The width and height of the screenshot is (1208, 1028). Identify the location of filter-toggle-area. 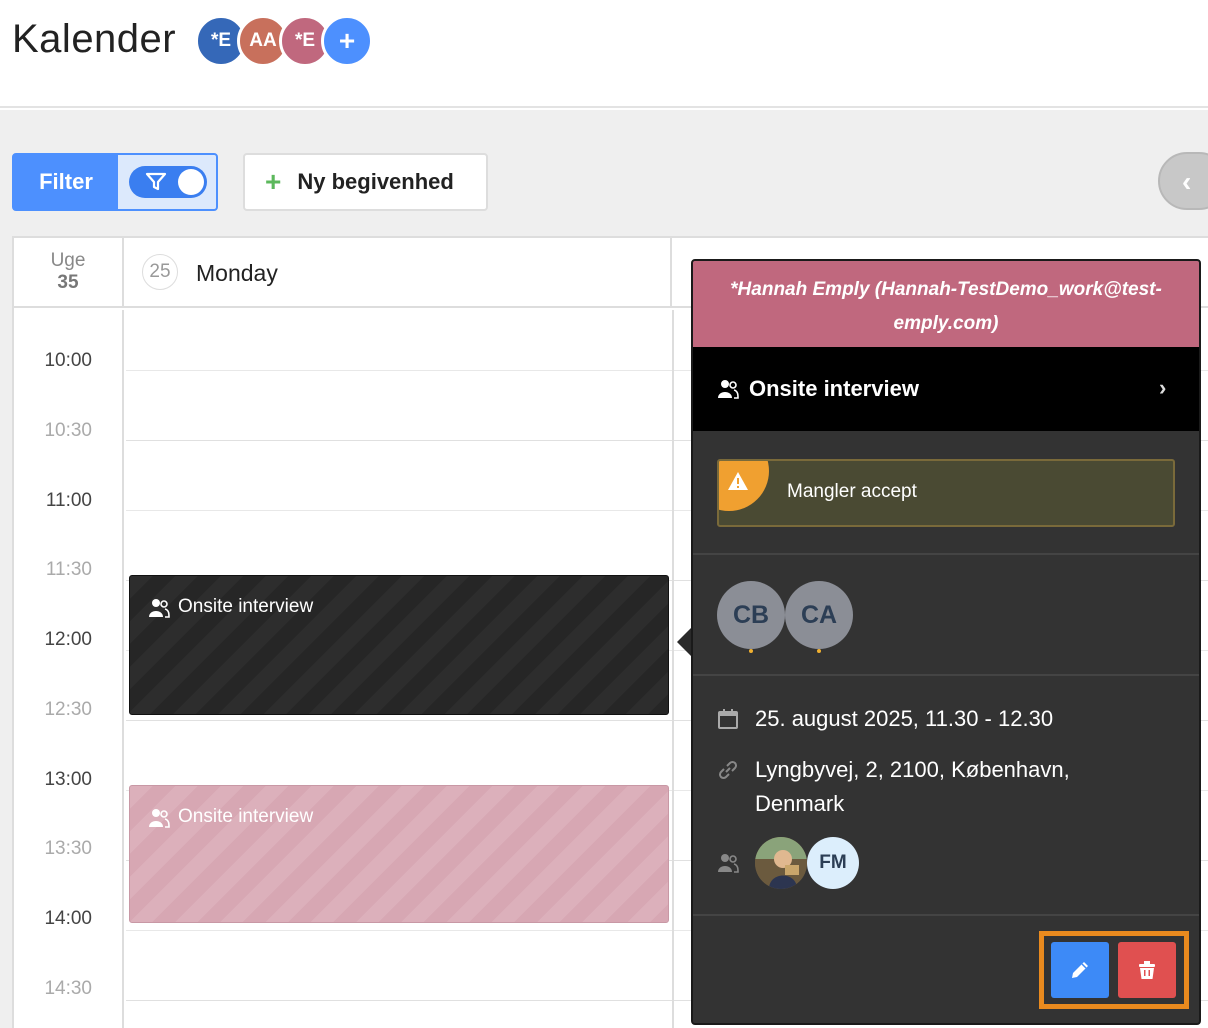
(167, 182).